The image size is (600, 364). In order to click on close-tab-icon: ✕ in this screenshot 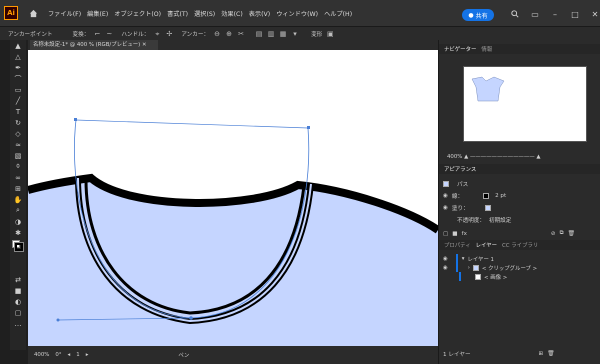, I will do `click(144, 45)`.